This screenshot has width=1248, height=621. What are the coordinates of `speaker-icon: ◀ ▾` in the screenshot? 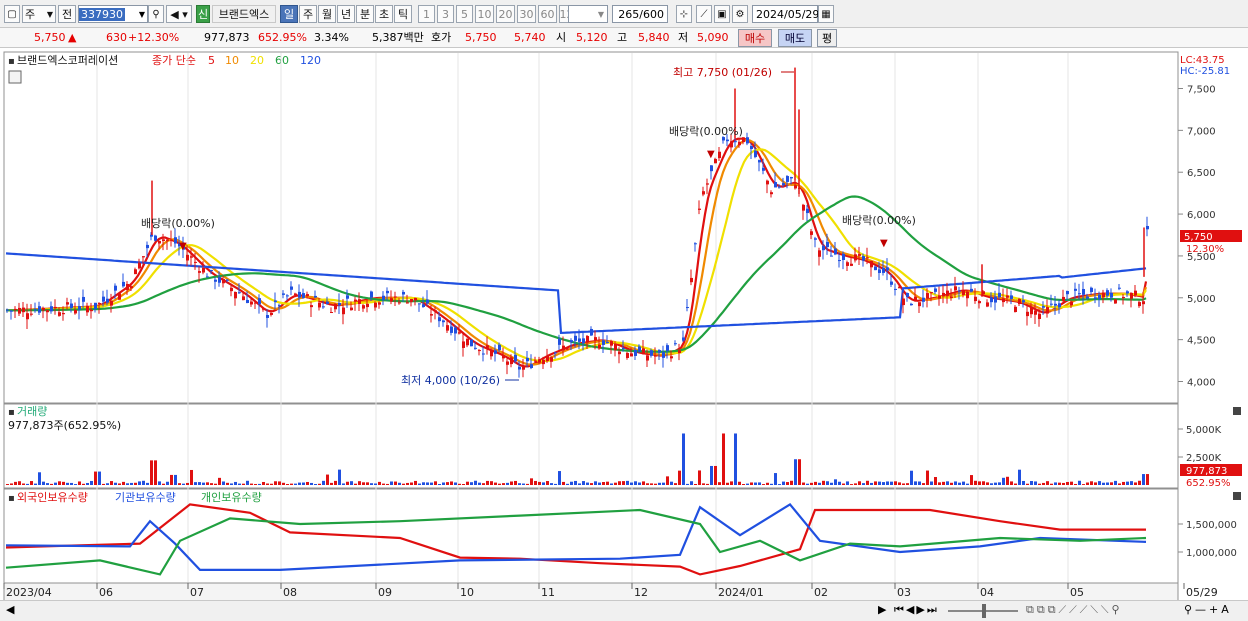 It's located at (179, 14).